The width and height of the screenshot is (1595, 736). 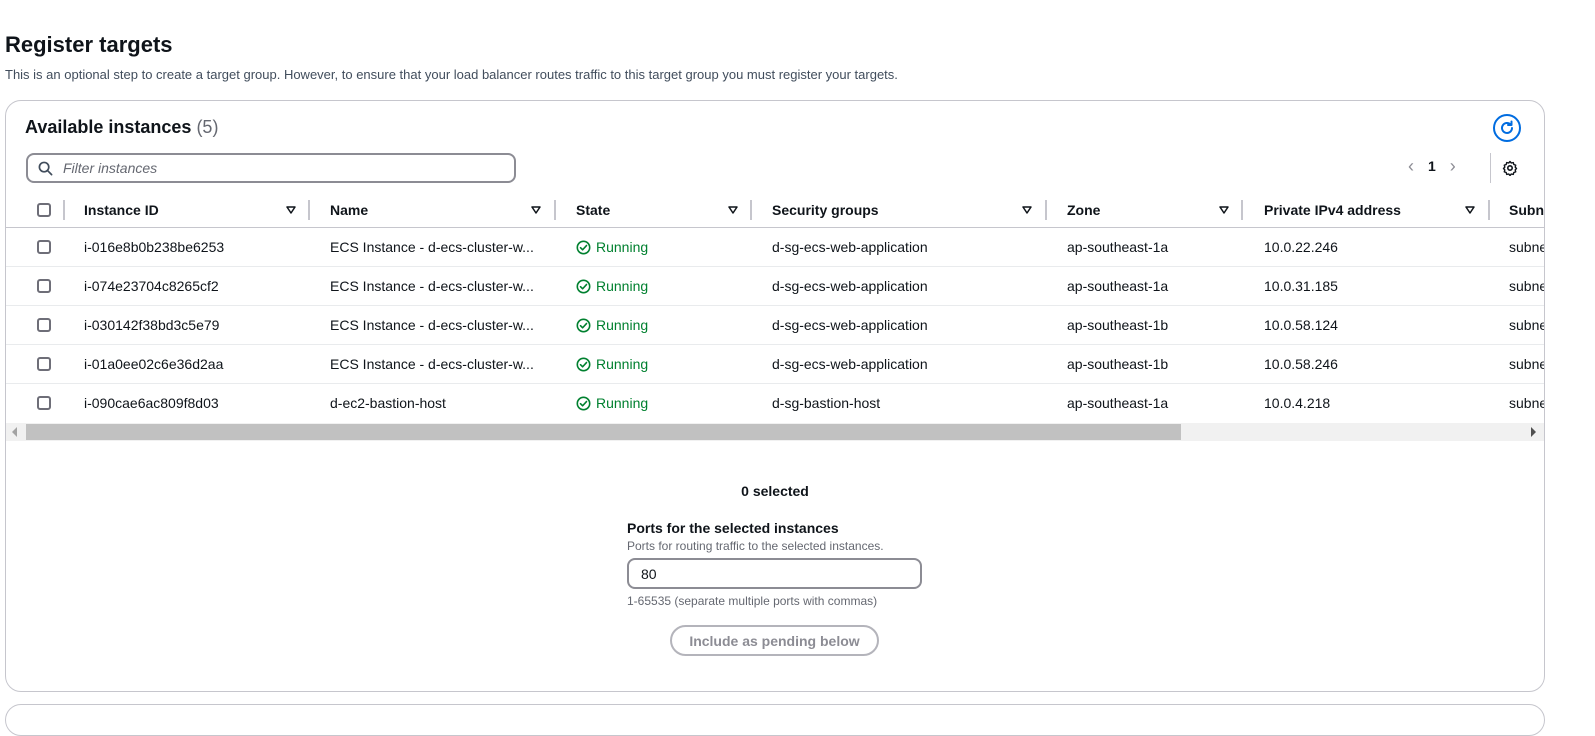 I want to click on name-cell: d-ec2-bastion-host, so click(x=388, y=403).